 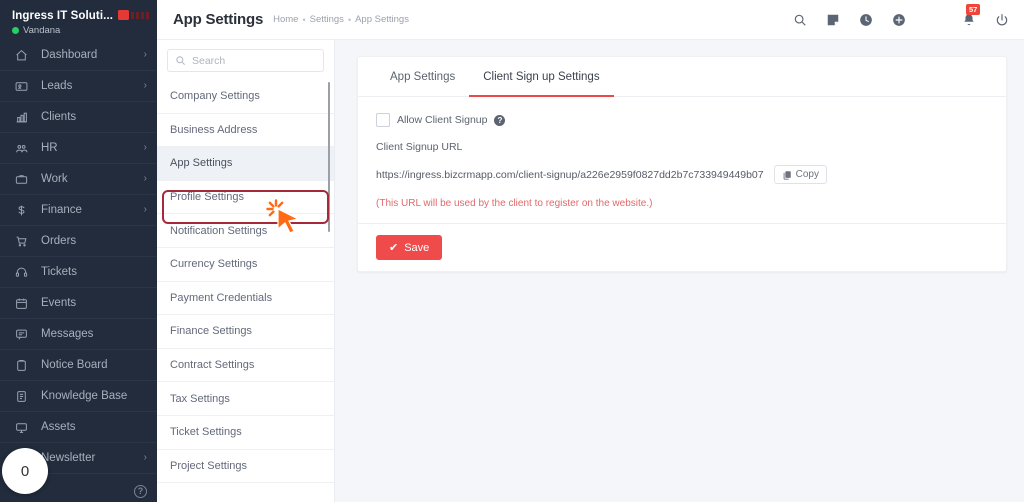 What do you see at coordinates (541, 77) in the screenshot?
I see `tab-client-sign-up-settings: Client Sign up Settings` at bounding box center [541, 77].